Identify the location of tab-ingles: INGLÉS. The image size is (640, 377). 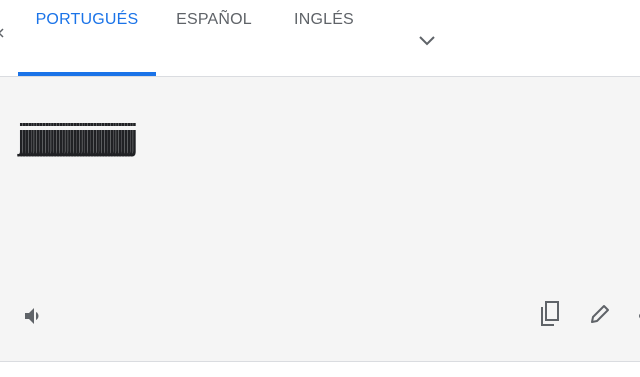
(324, 38).